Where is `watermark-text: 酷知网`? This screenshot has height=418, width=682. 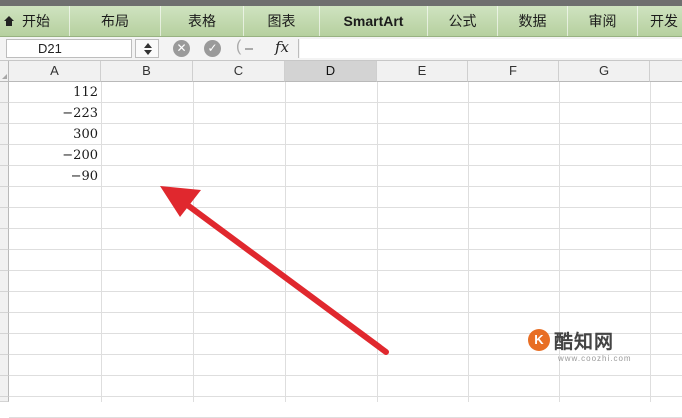
watermark-text: 酷知网 is located at coordinates (584, 342).